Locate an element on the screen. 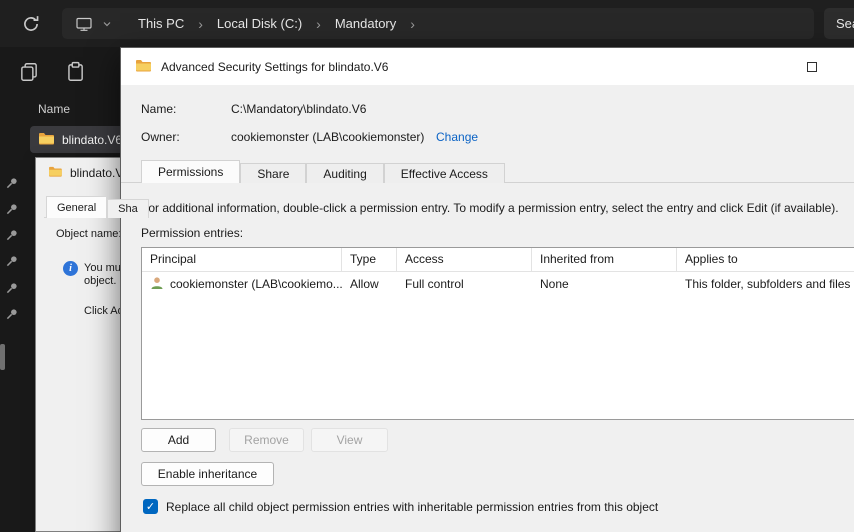 The image size is (854, 532). column-inherited-from: Inherited from is located at coordinates (604, 259).